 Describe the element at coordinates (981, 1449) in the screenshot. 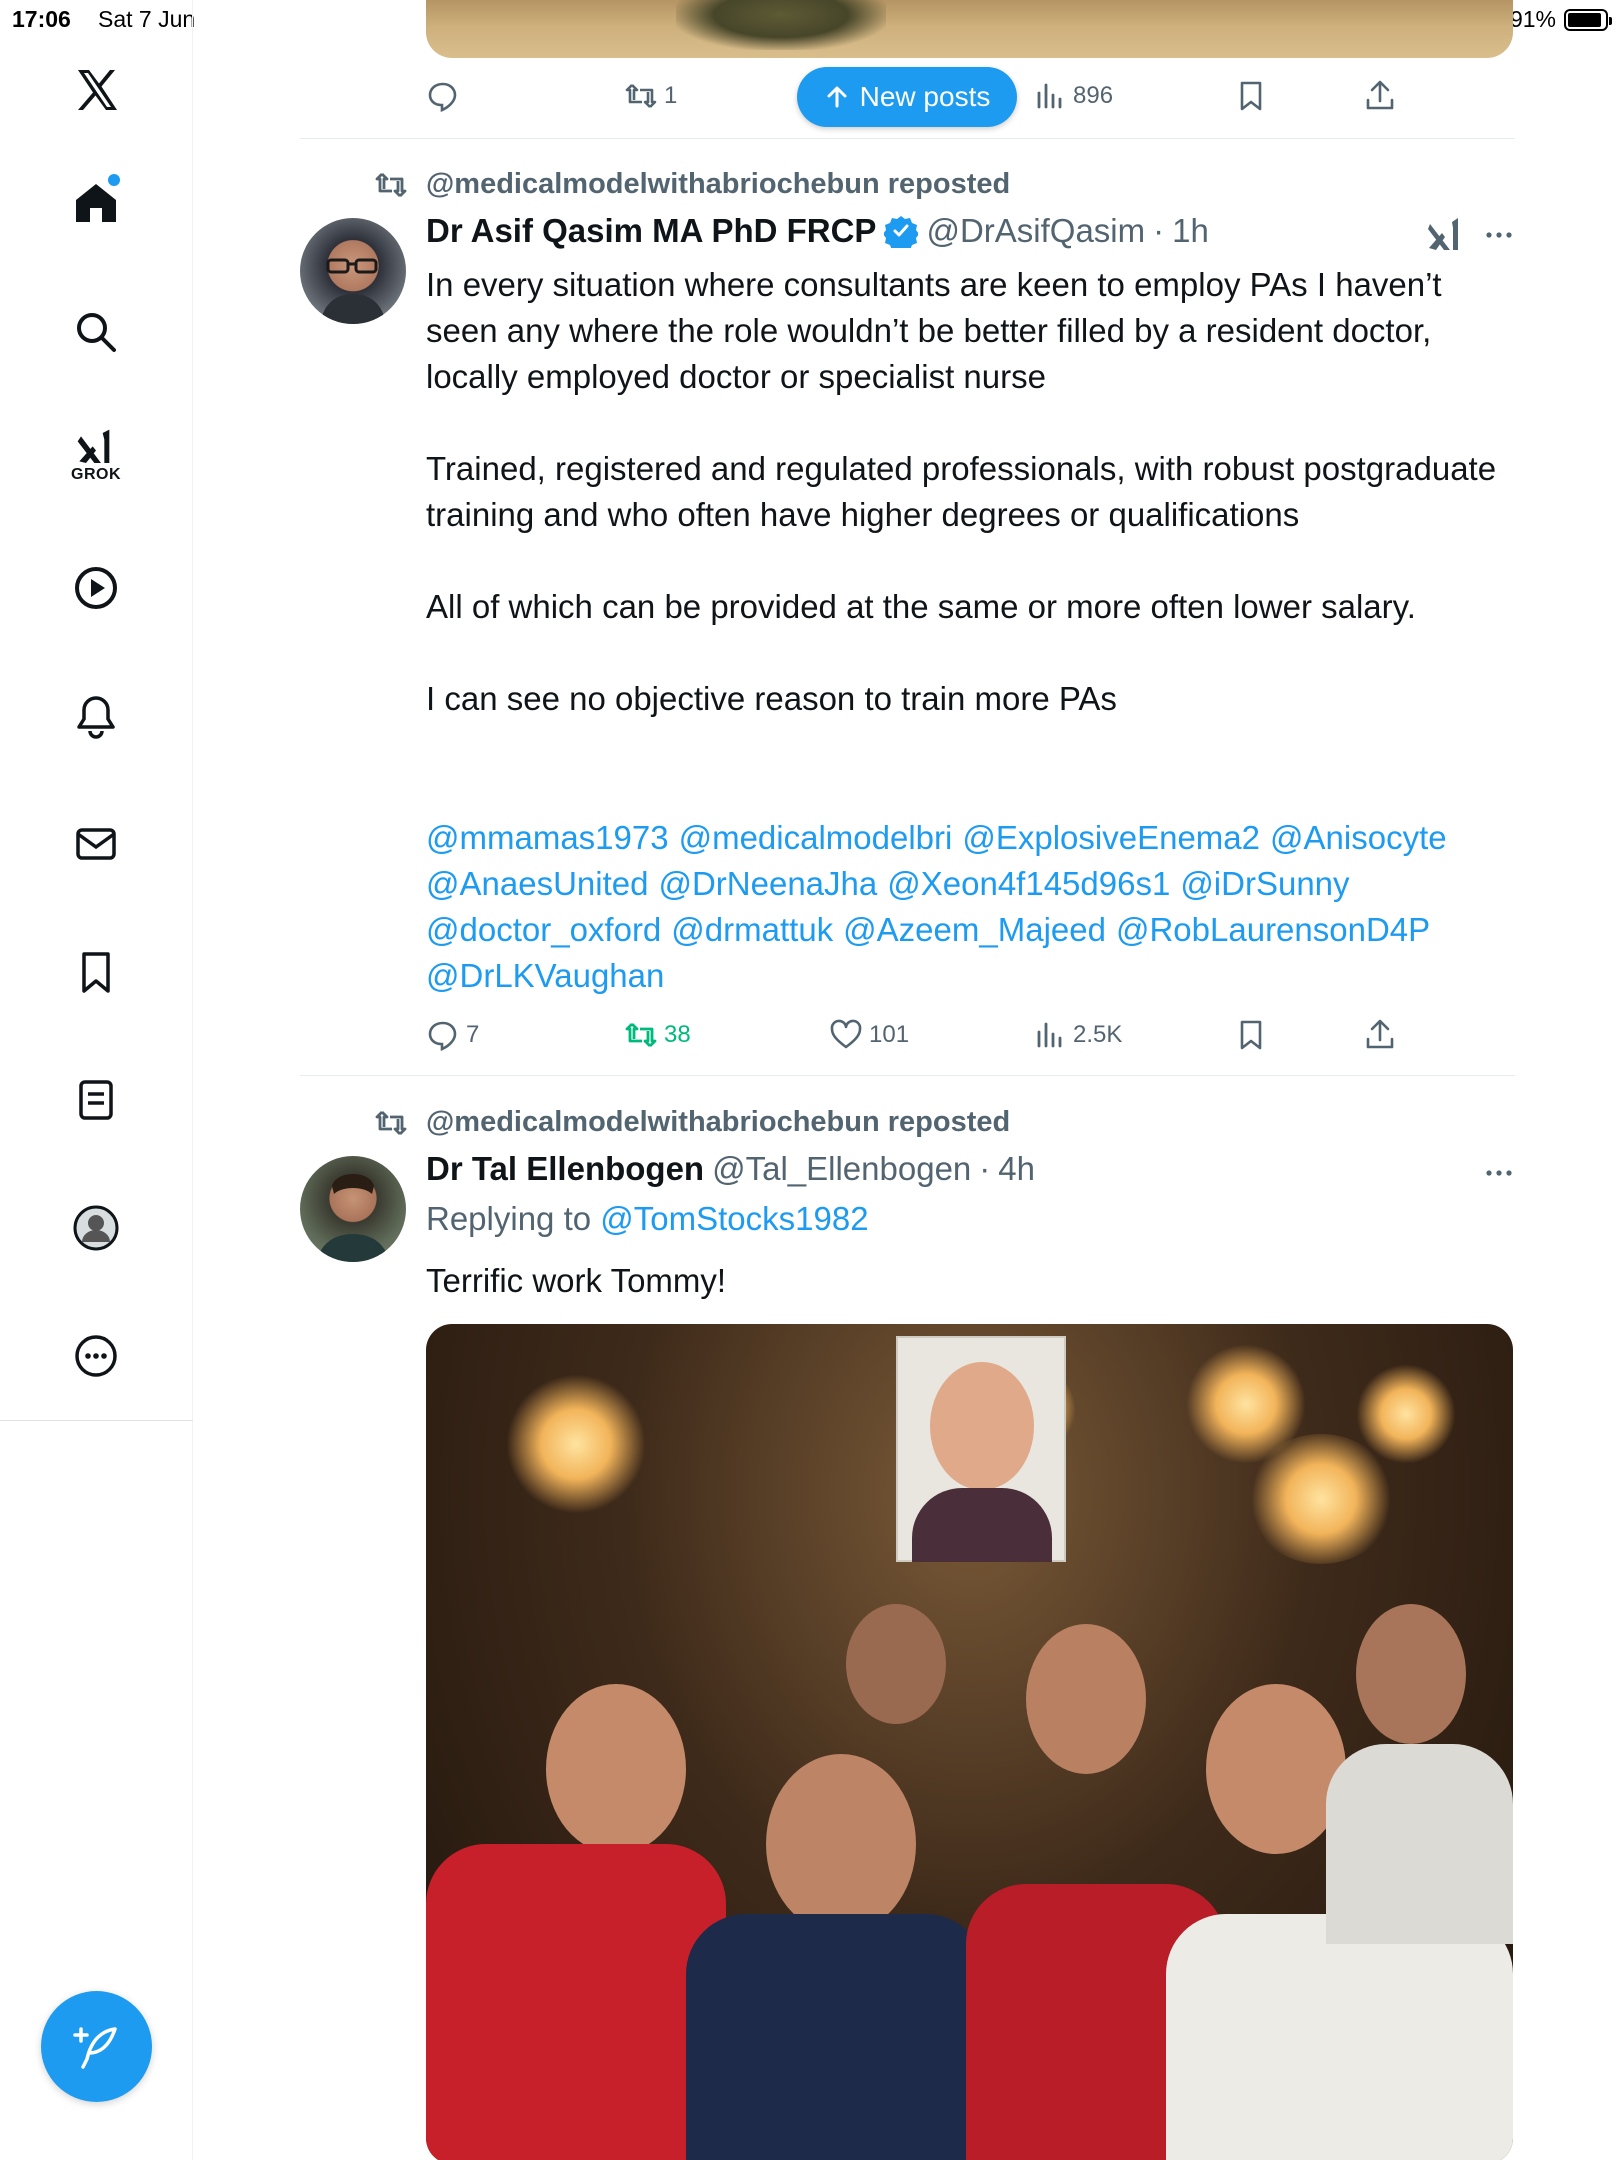

I see `held-photo` at that location.